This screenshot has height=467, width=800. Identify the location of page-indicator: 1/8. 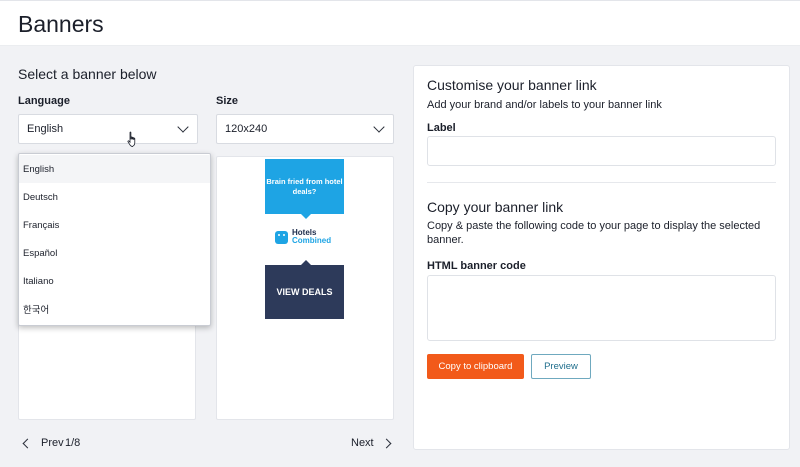
(73, 443).